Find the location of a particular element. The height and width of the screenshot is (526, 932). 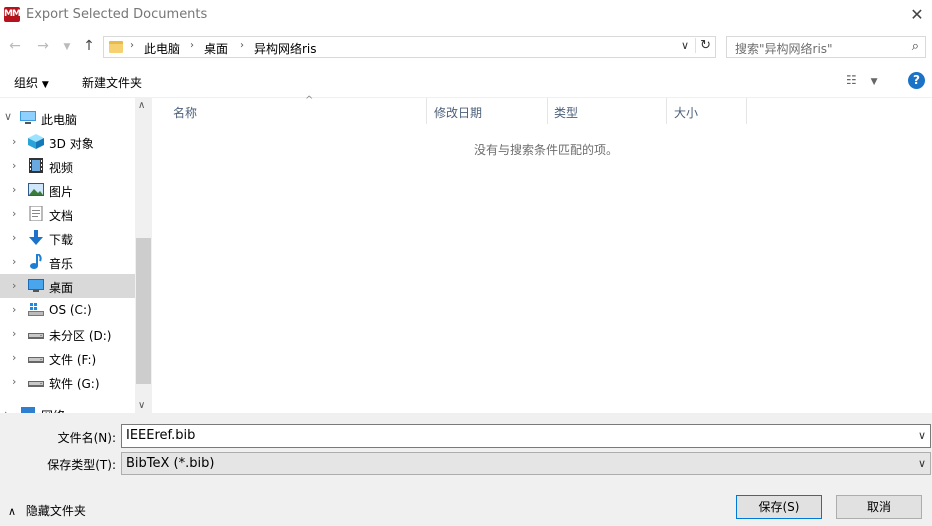

arrow-right-icon: → is located at coordinates (43, 46).